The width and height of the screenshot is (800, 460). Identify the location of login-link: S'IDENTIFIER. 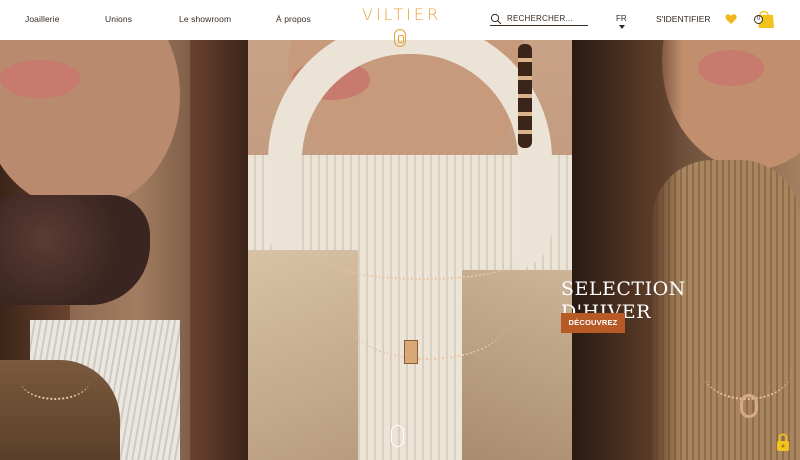
(683, 19).